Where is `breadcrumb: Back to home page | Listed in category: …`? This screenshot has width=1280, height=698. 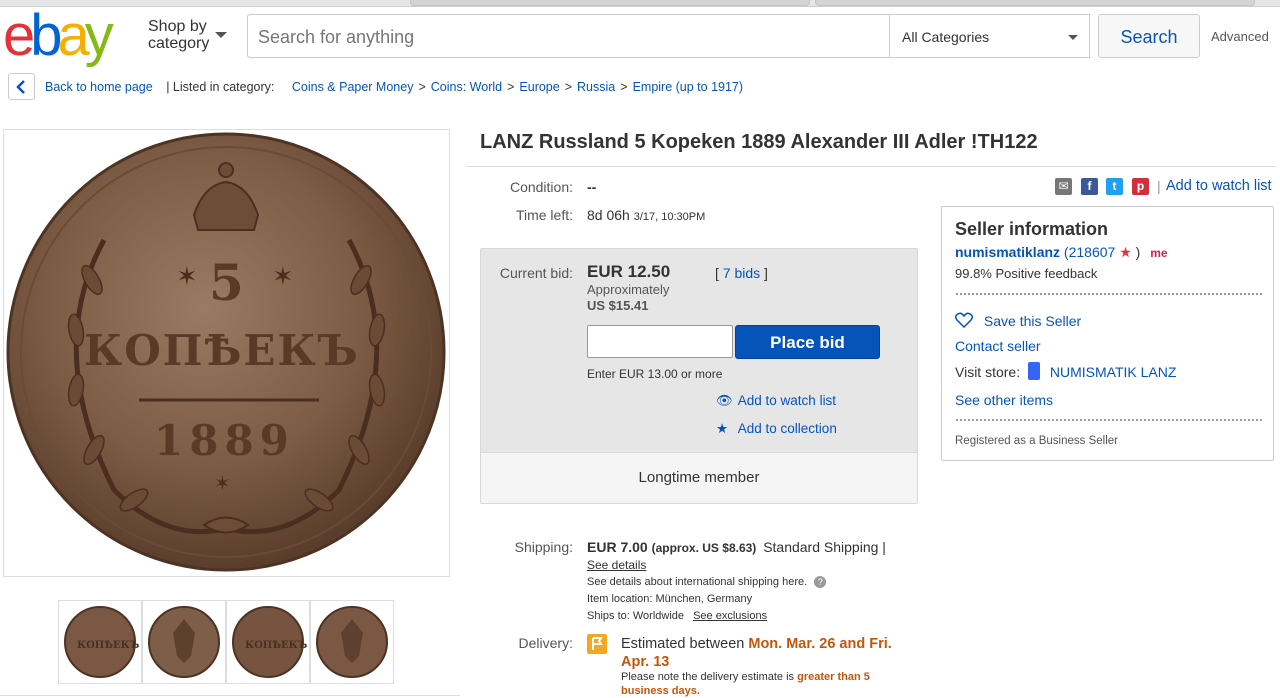 breadcrumb: Back to home page | Listed in category: … is located at coordinates (394, 87).